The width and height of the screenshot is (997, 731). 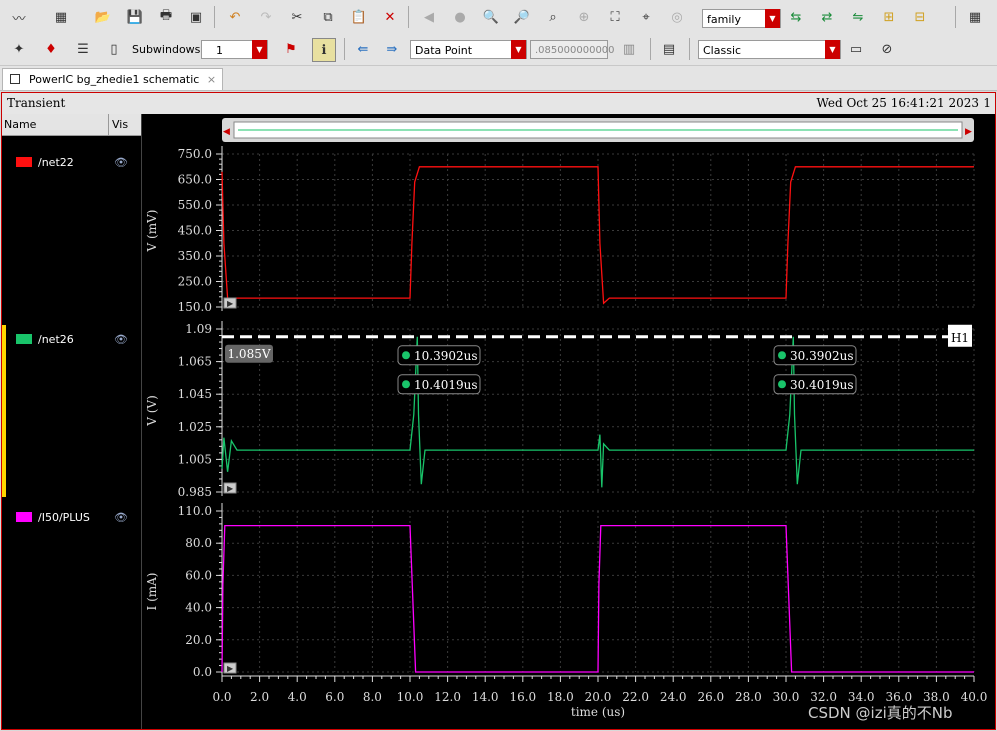 I want to click on signal-legend: Name Vis /net22 👁 /net26 👁 /I50/PLUS 👁, so click(x=72, y=421).